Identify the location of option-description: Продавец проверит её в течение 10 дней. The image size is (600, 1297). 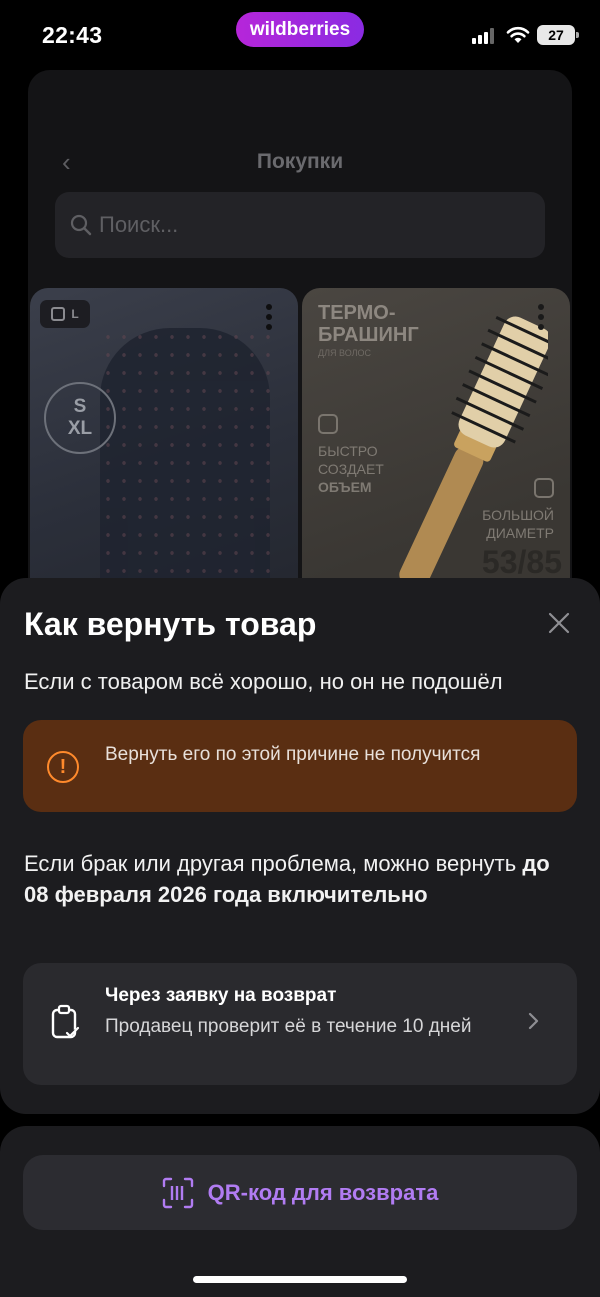
(288, 1026).